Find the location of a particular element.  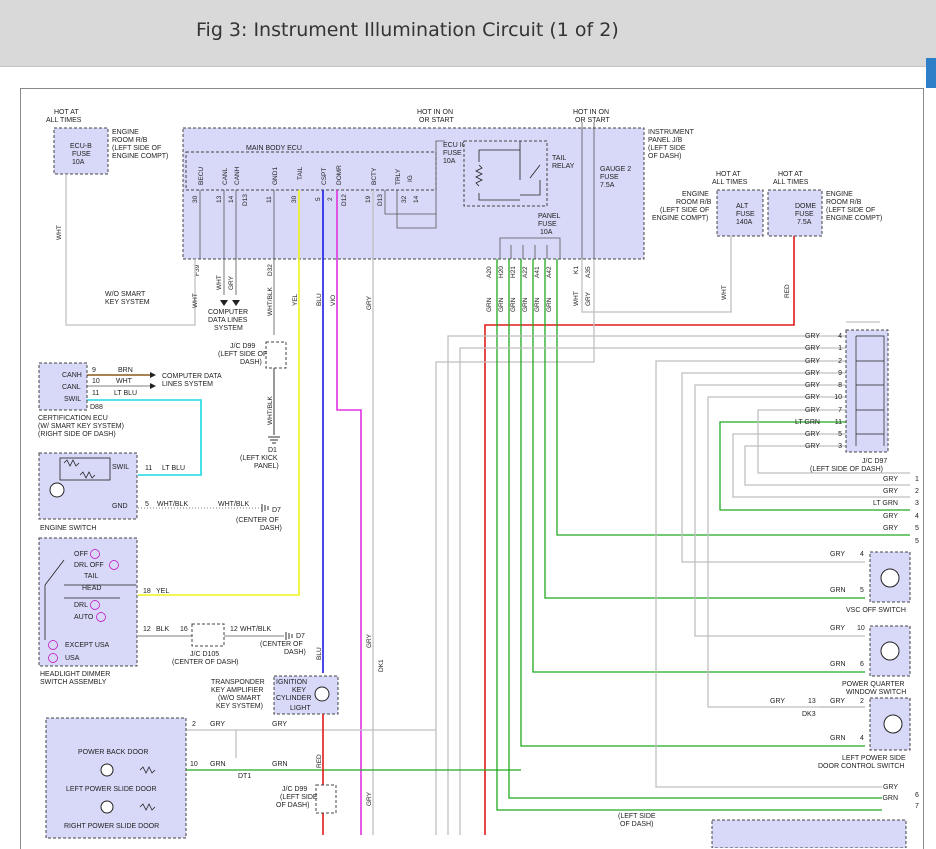

alt-fuse-l1: ALT is located at coordinates (742, 206).